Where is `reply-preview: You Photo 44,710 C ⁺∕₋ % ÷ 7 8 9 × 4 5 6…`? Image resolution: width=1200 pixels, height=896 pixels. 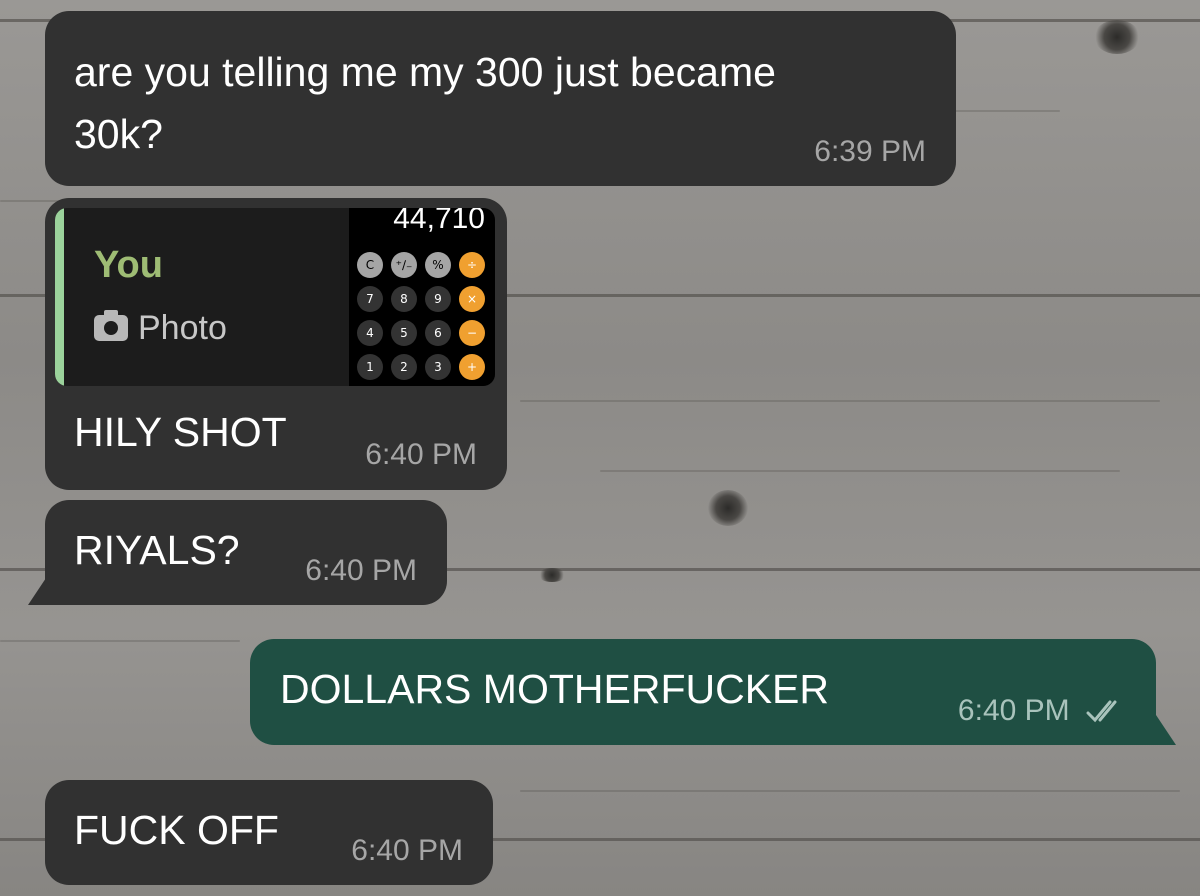 reply-preview: You Photo 44,710 C ⁺∕₋ % ÷ 7 8 9 × 4 5 6… is located at coordinates (275, 297).